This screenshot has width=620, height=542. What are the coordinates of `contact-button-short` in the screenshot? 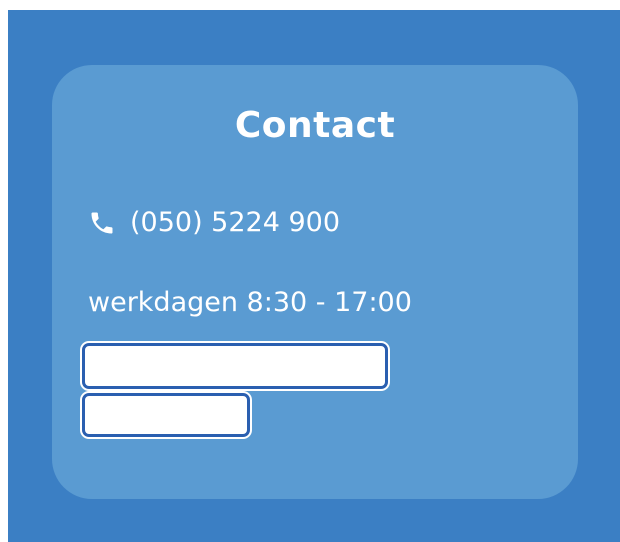 It's located at (166, 415).